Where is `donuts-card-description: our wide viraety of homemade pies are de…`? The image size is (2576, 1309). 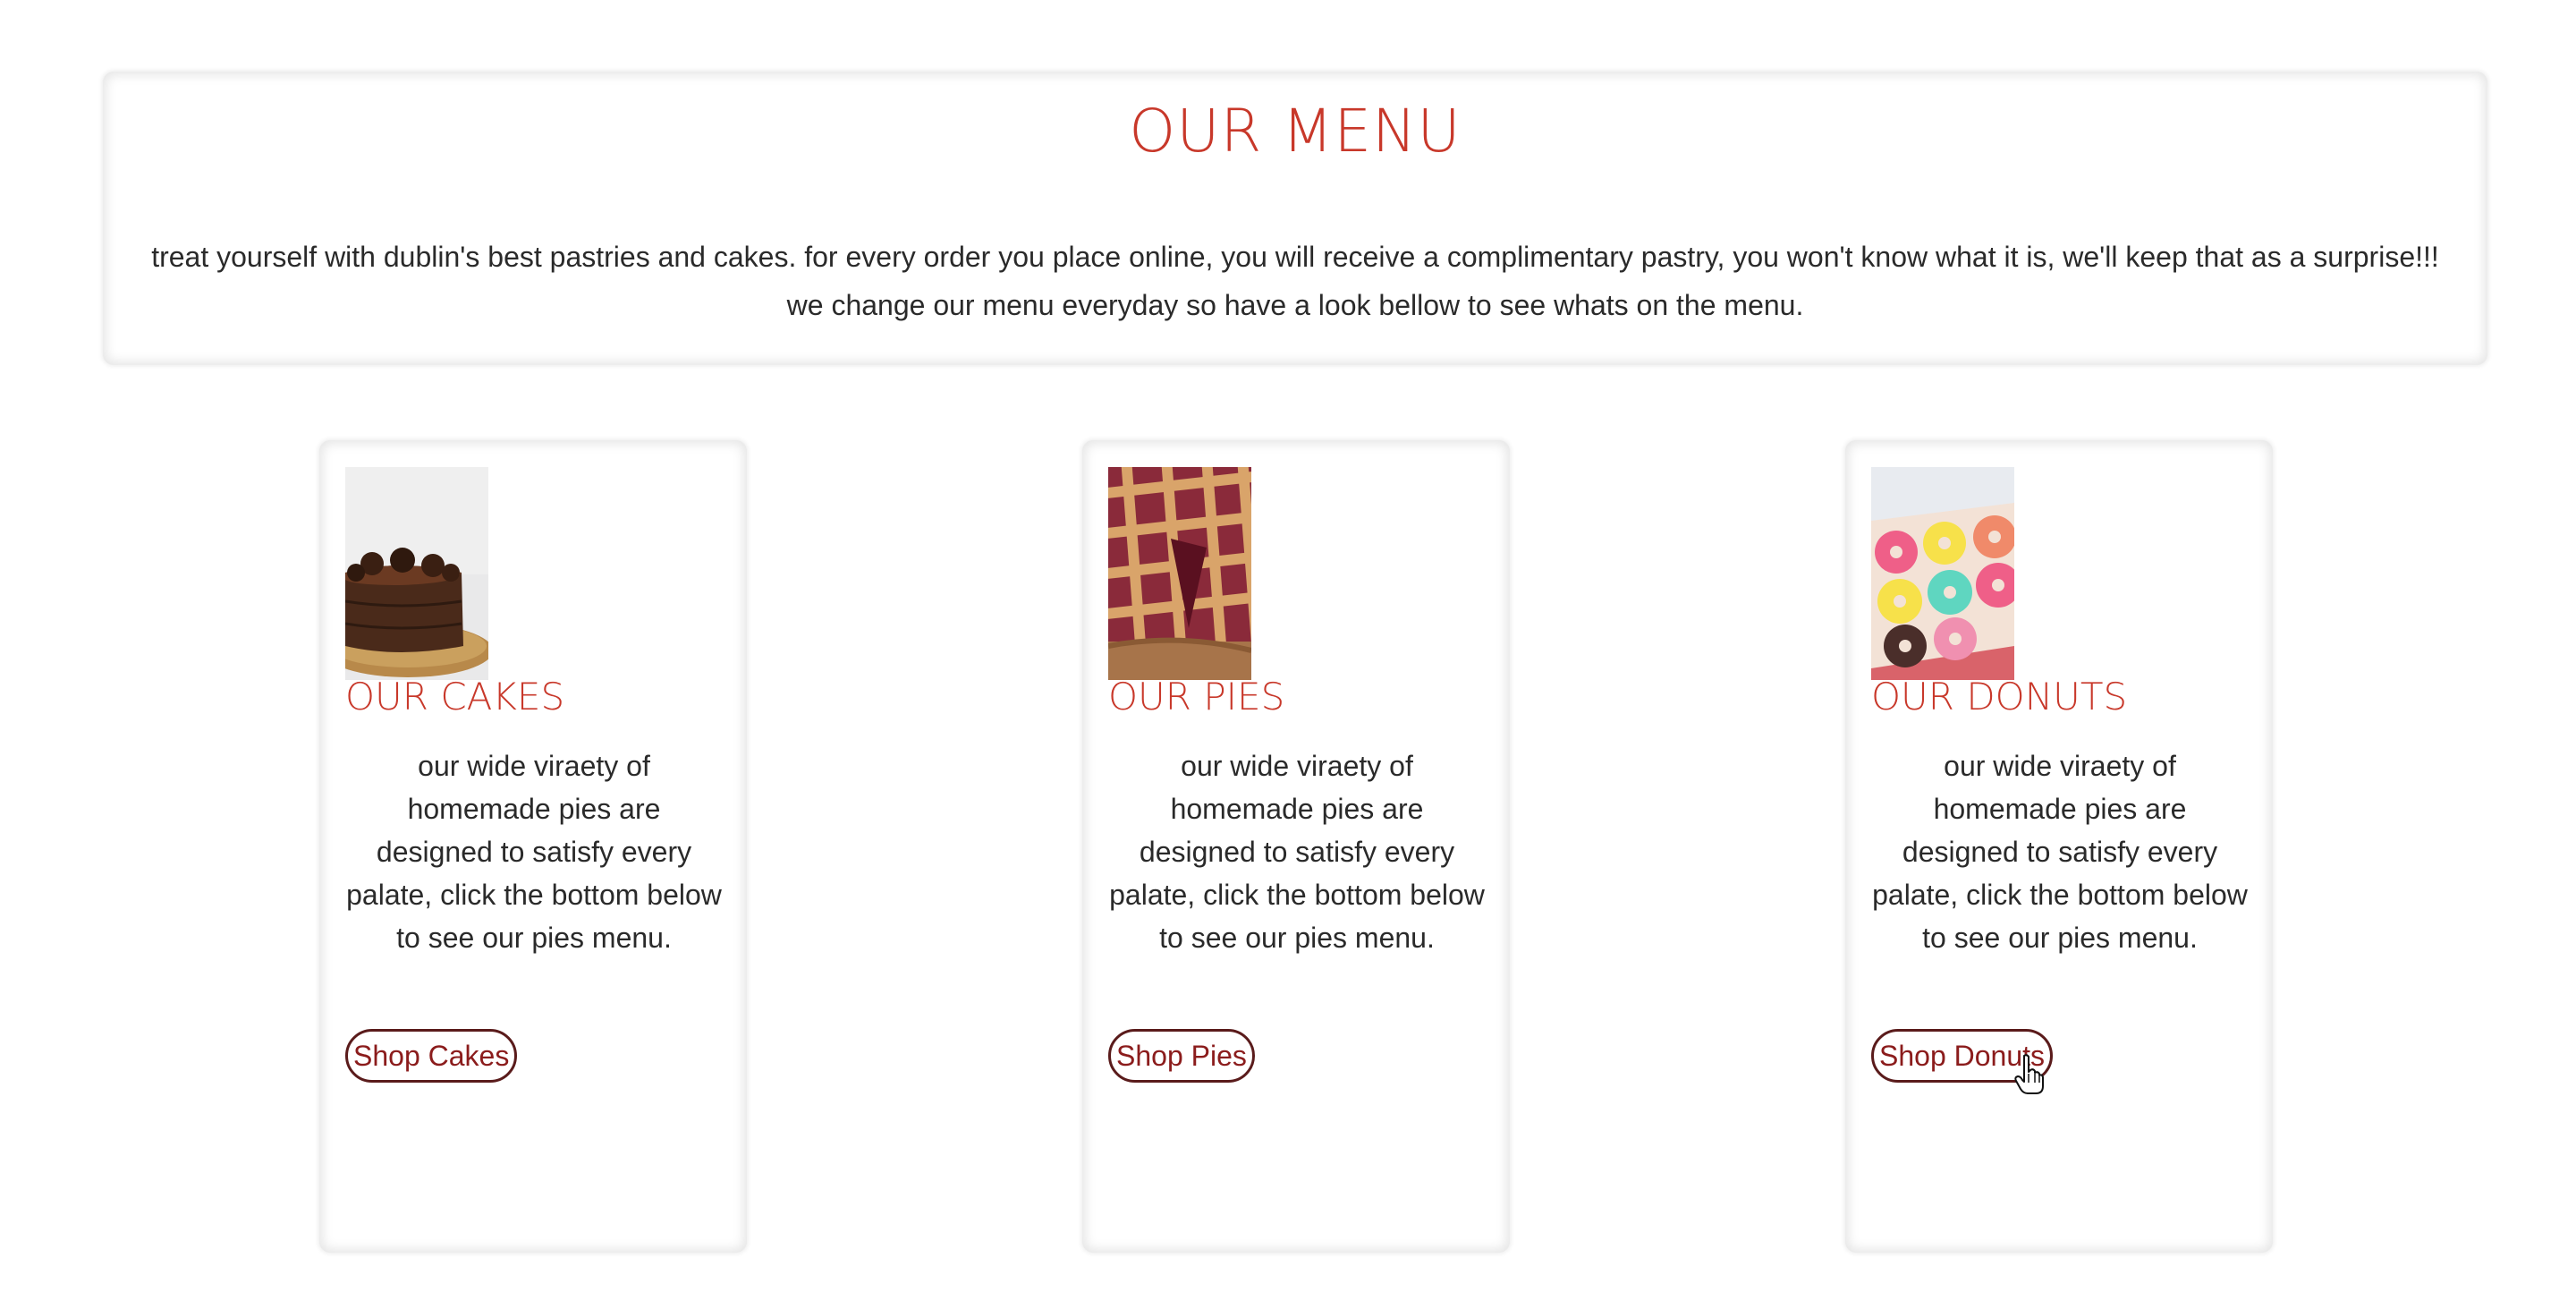
donuts-card-description: our wide viraety of homemade pies are de… is located at coordinates (2060, 852).